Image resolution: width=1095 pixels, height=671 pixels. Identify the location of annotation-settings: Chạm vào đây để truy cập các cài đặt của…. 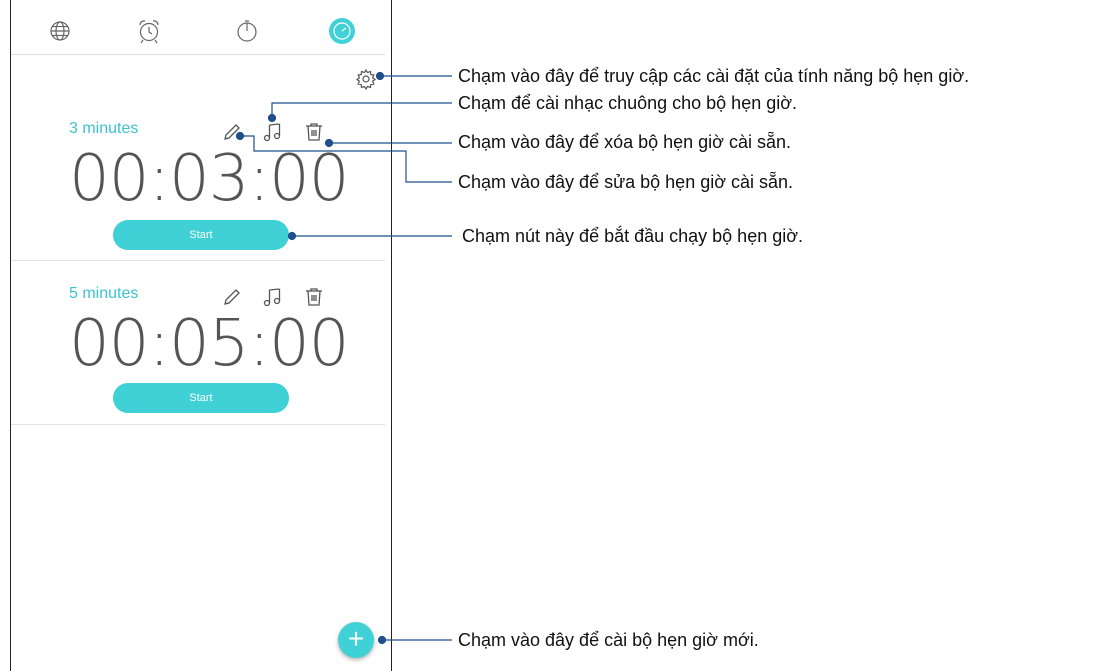
(714, 76).